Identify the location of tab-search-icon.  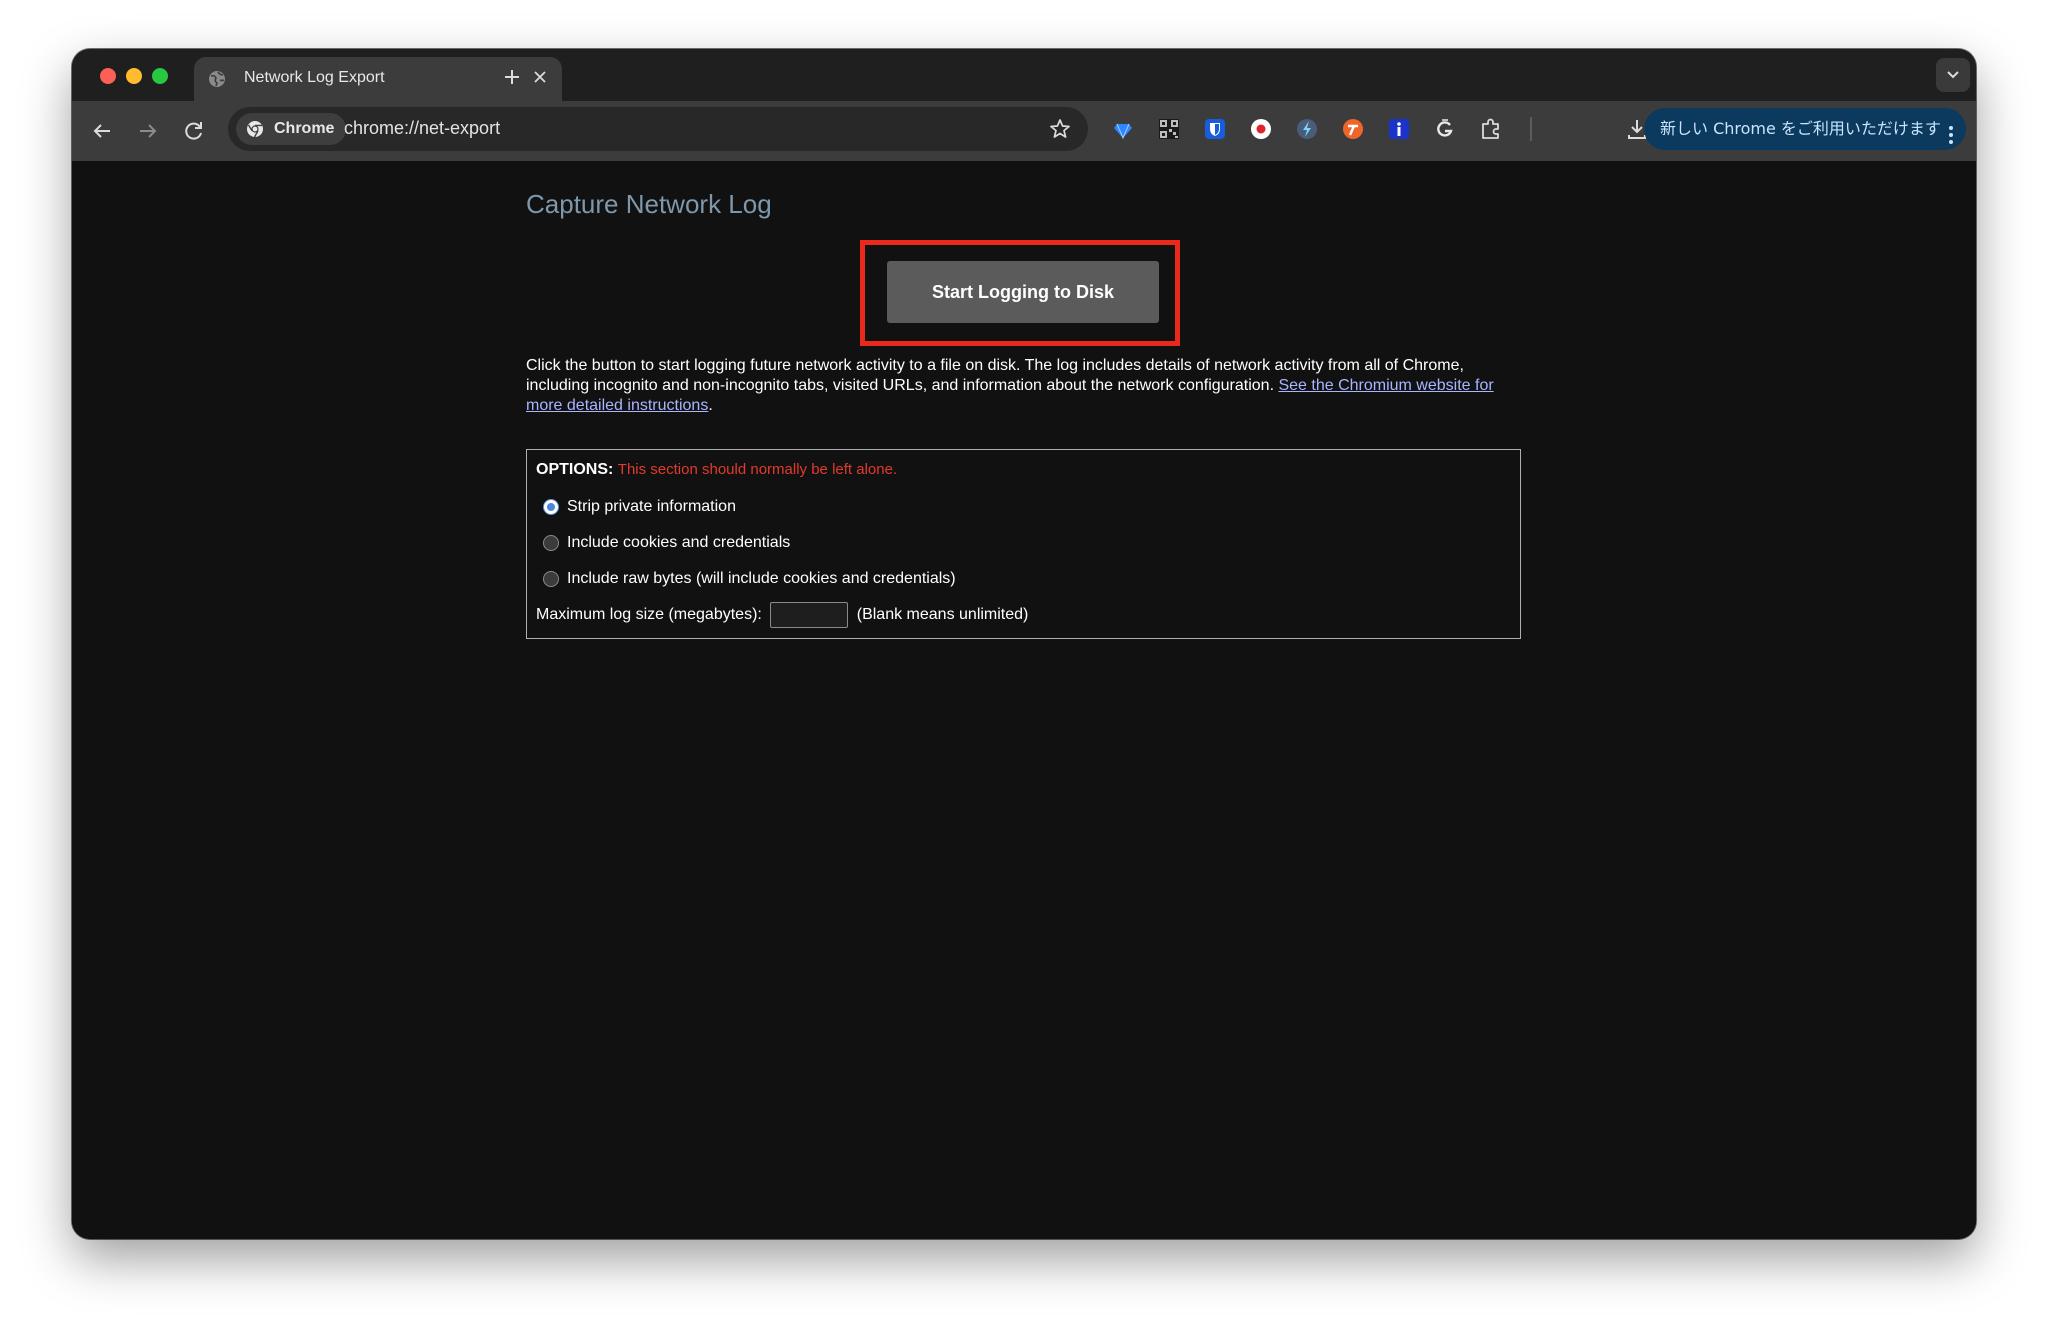
(1953, 75).